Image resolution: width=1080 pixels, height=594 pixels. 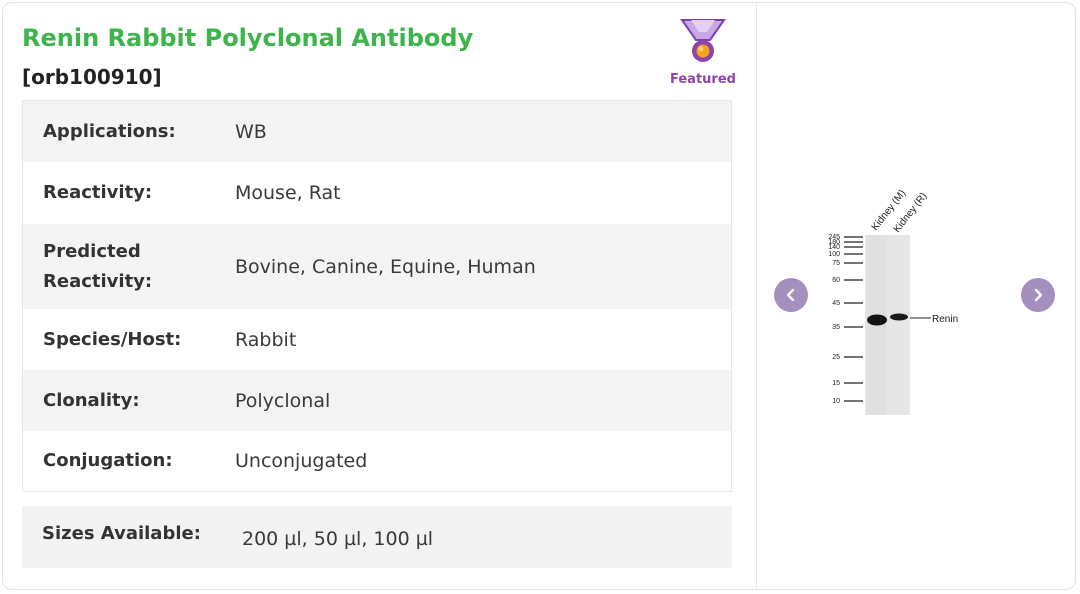 What do you see at coordinates (338, 539) in the screenshot?
I see `sizes-value: 200 µl, 50 µl, 100 µl` at bounding box center [338, 539].